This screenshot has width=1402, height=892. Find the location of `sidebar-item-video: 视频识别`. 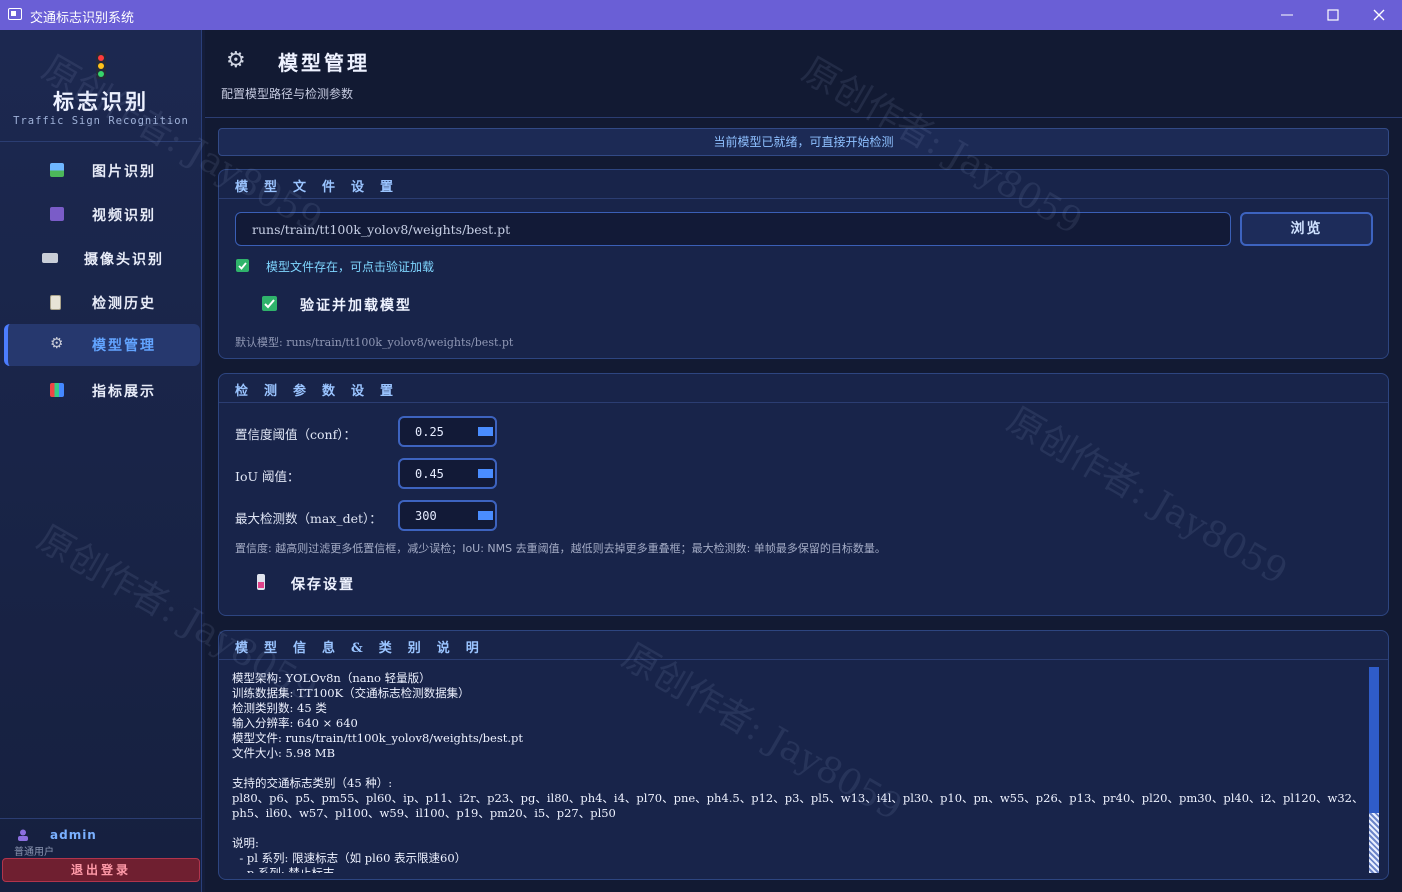

sidebar-item-video: 视频识别 is located at coordinates (102, 214).